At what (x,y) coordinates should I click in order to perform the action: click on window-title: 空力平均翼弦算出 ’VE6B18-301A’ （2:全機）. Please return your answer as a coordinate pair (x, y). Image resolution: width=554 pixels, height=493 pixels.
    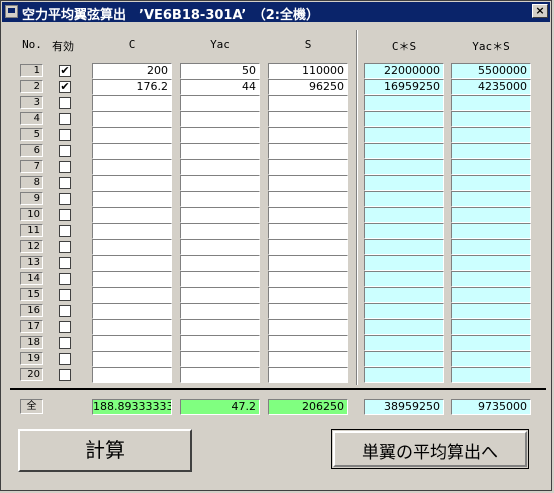
    Looking at the image, I should click on (171, 15).